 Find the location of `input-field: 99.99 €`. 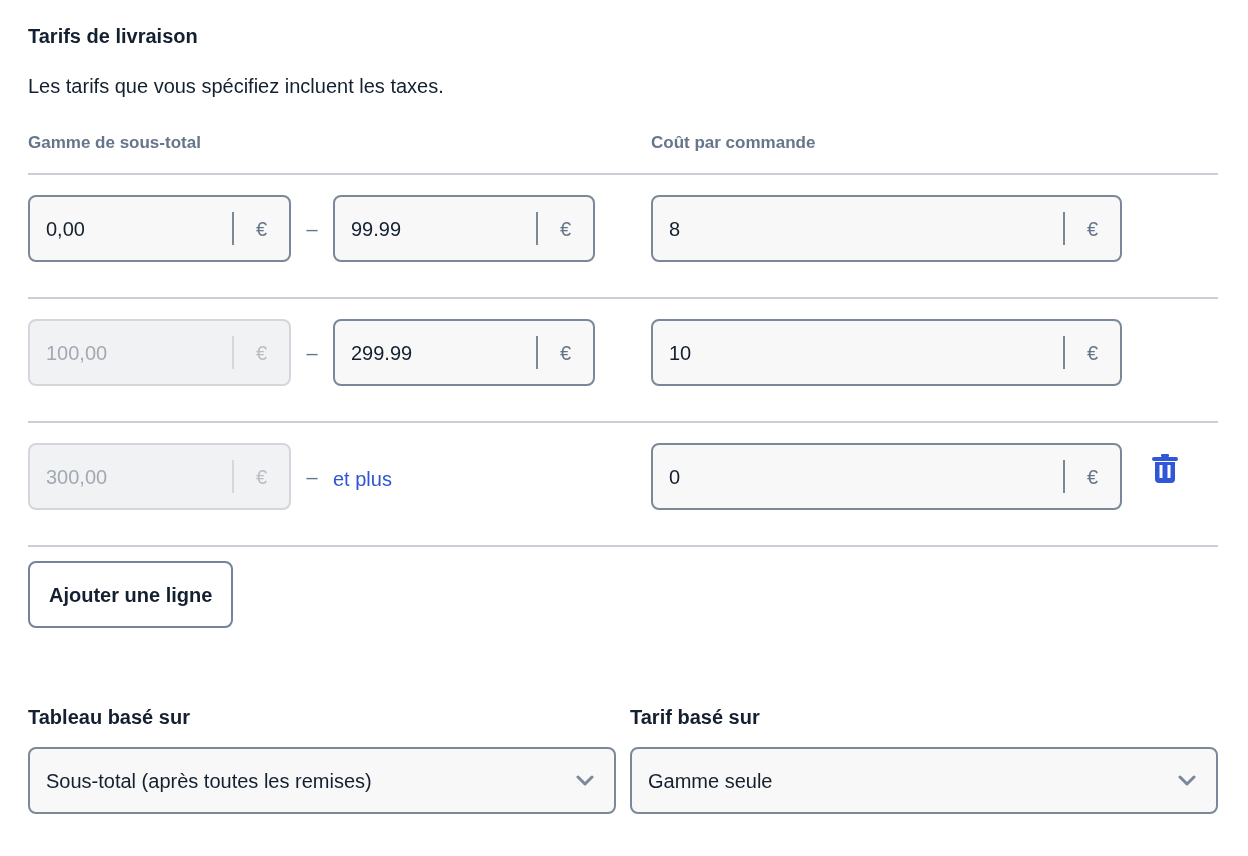

input-field: 99.99 € is located at coordinates (464, 228).